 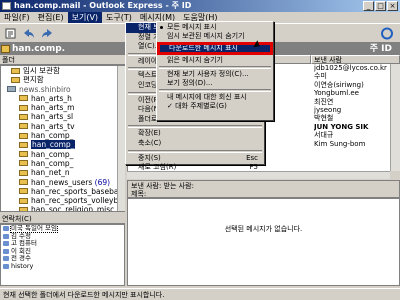 I want to click on new-post-icon, so click(x=11, y=33).